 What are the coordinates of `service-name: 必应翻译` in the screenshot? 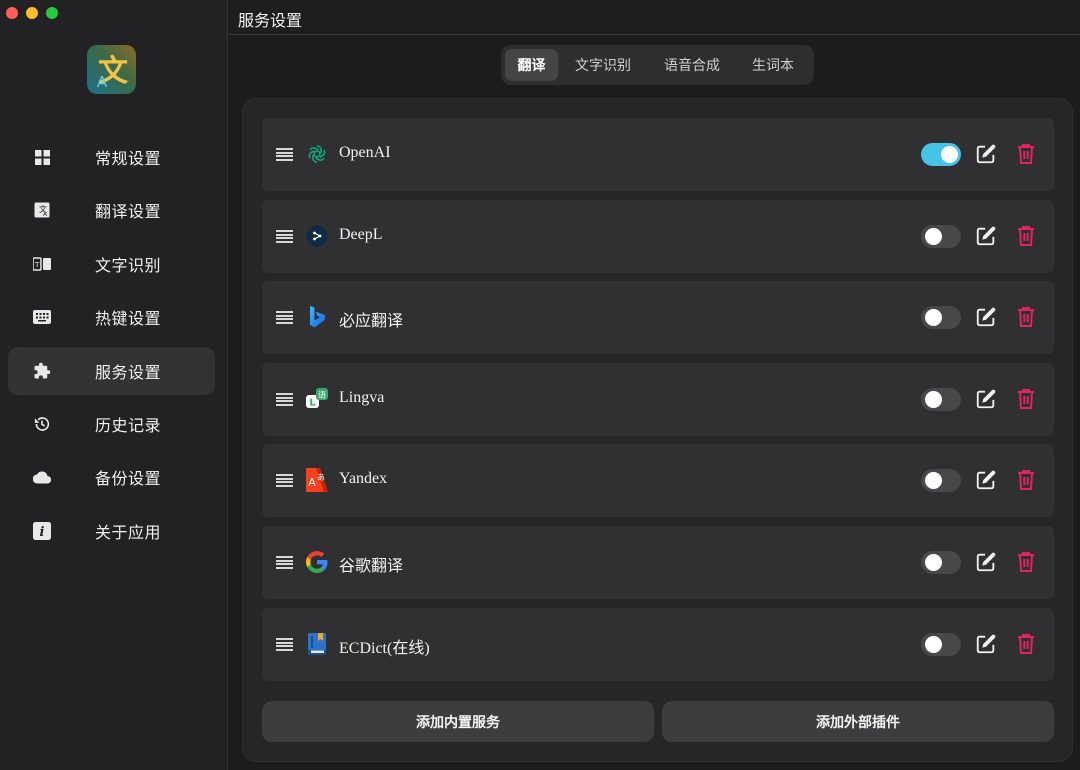 It's located at (371, 321).